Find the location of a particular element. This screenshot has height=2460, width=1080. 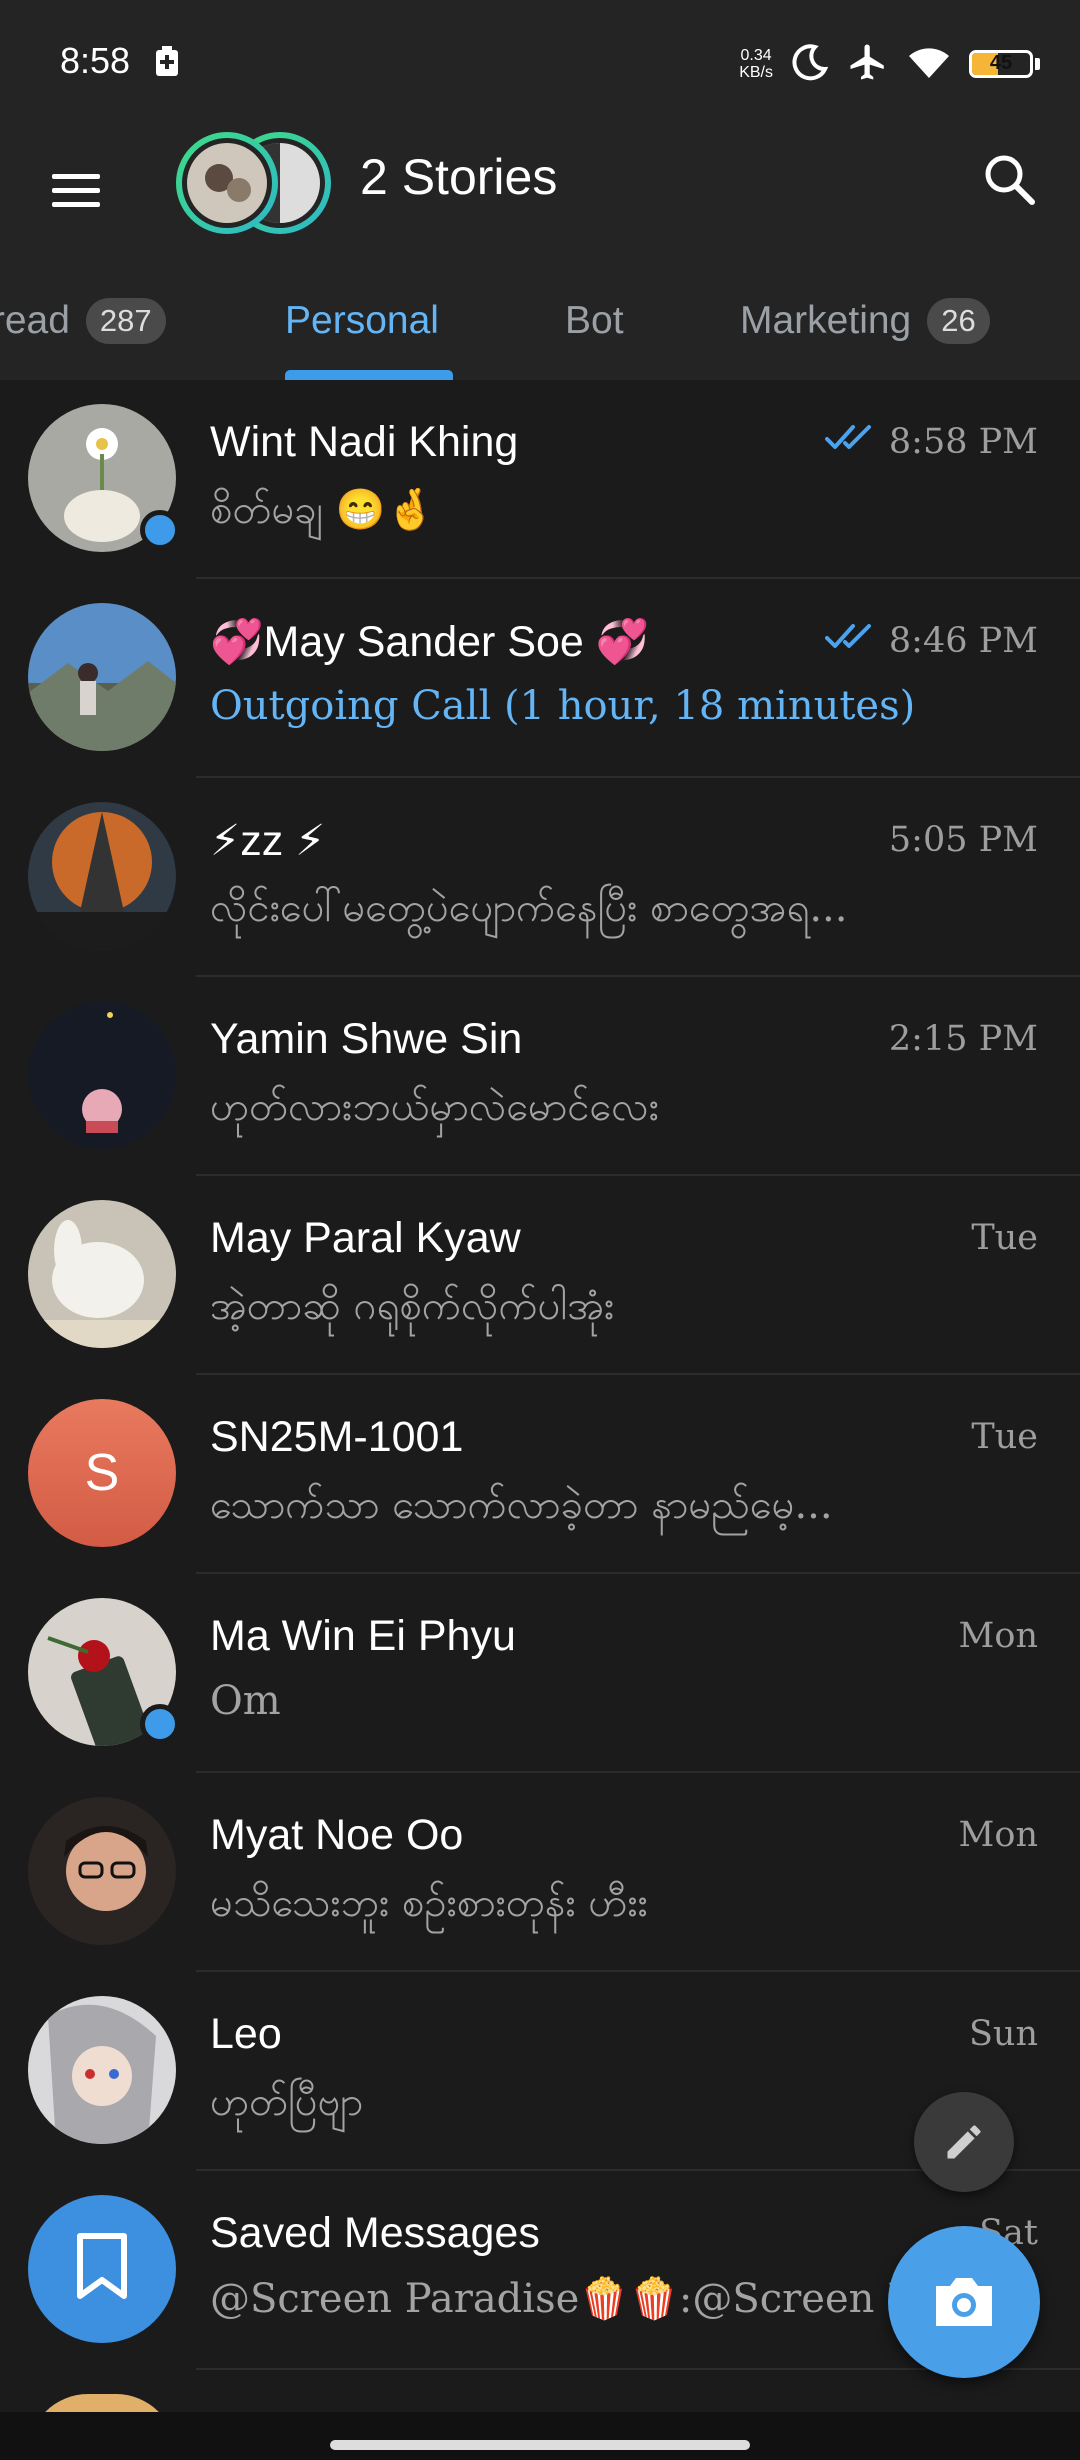

battery-icon: 45 is located at coordinates (1004, 64).